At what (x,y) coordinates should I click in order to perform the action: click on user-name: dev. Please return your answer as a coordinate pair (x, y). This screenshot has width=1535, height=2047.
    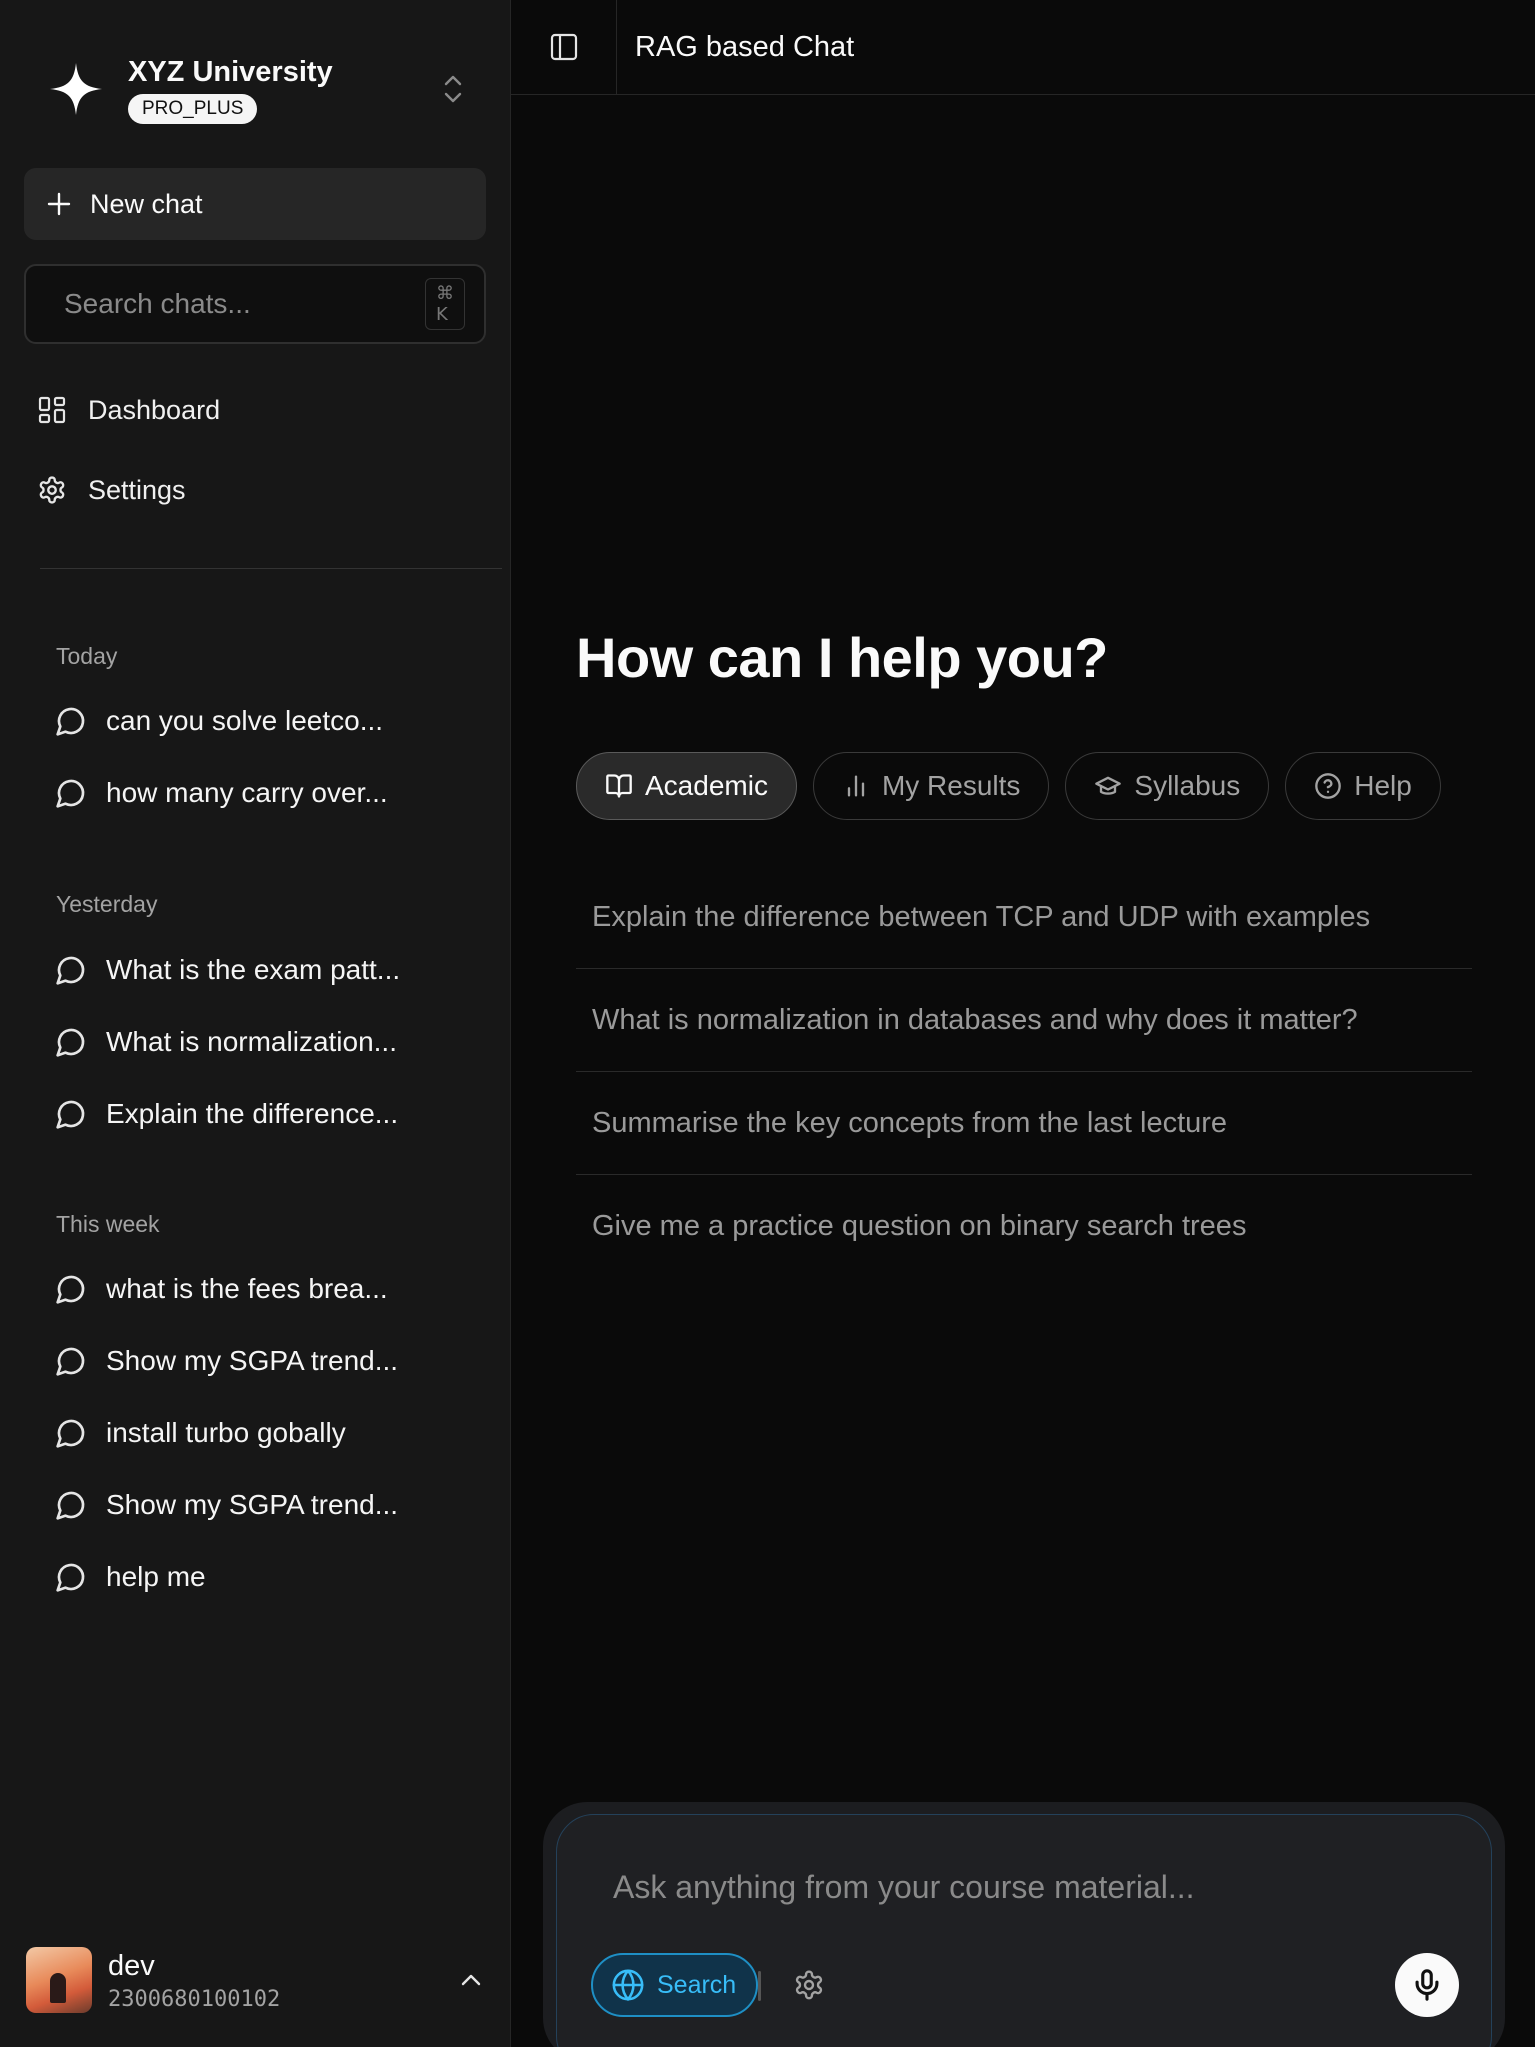
    Looking at the image, I should click on (131, 1965).